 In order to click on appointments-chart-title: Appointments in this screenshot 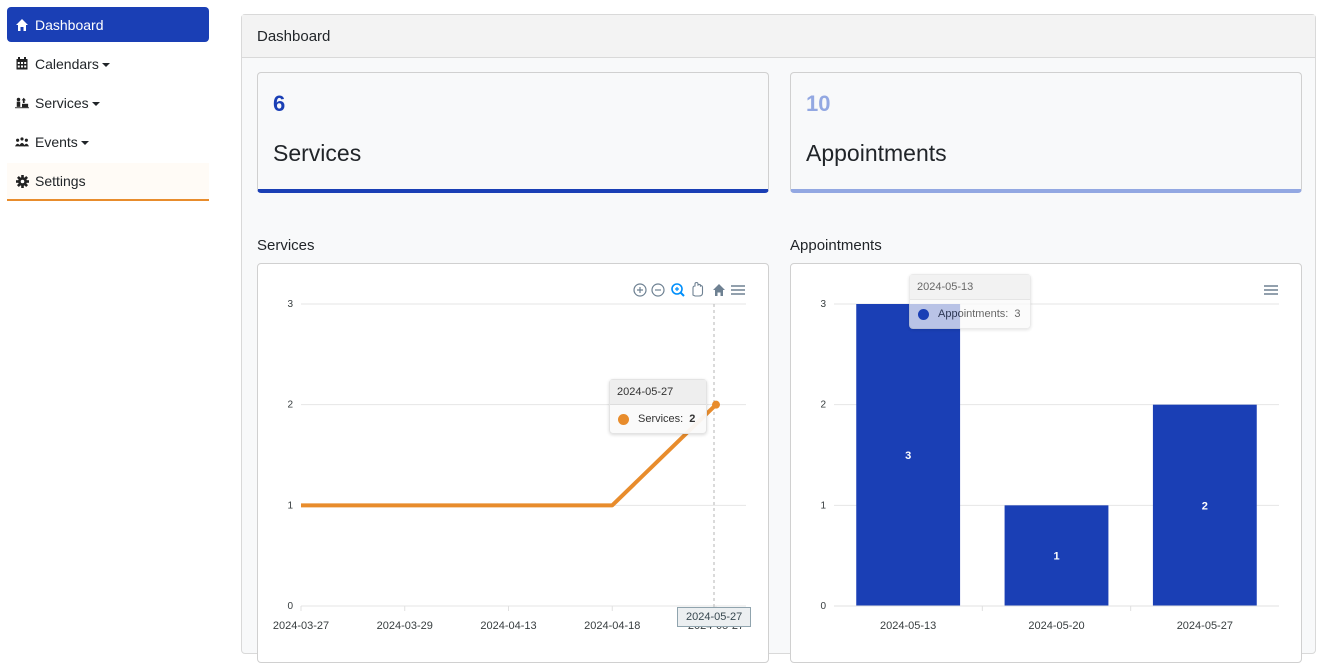, I will do `click(836, 245)`.